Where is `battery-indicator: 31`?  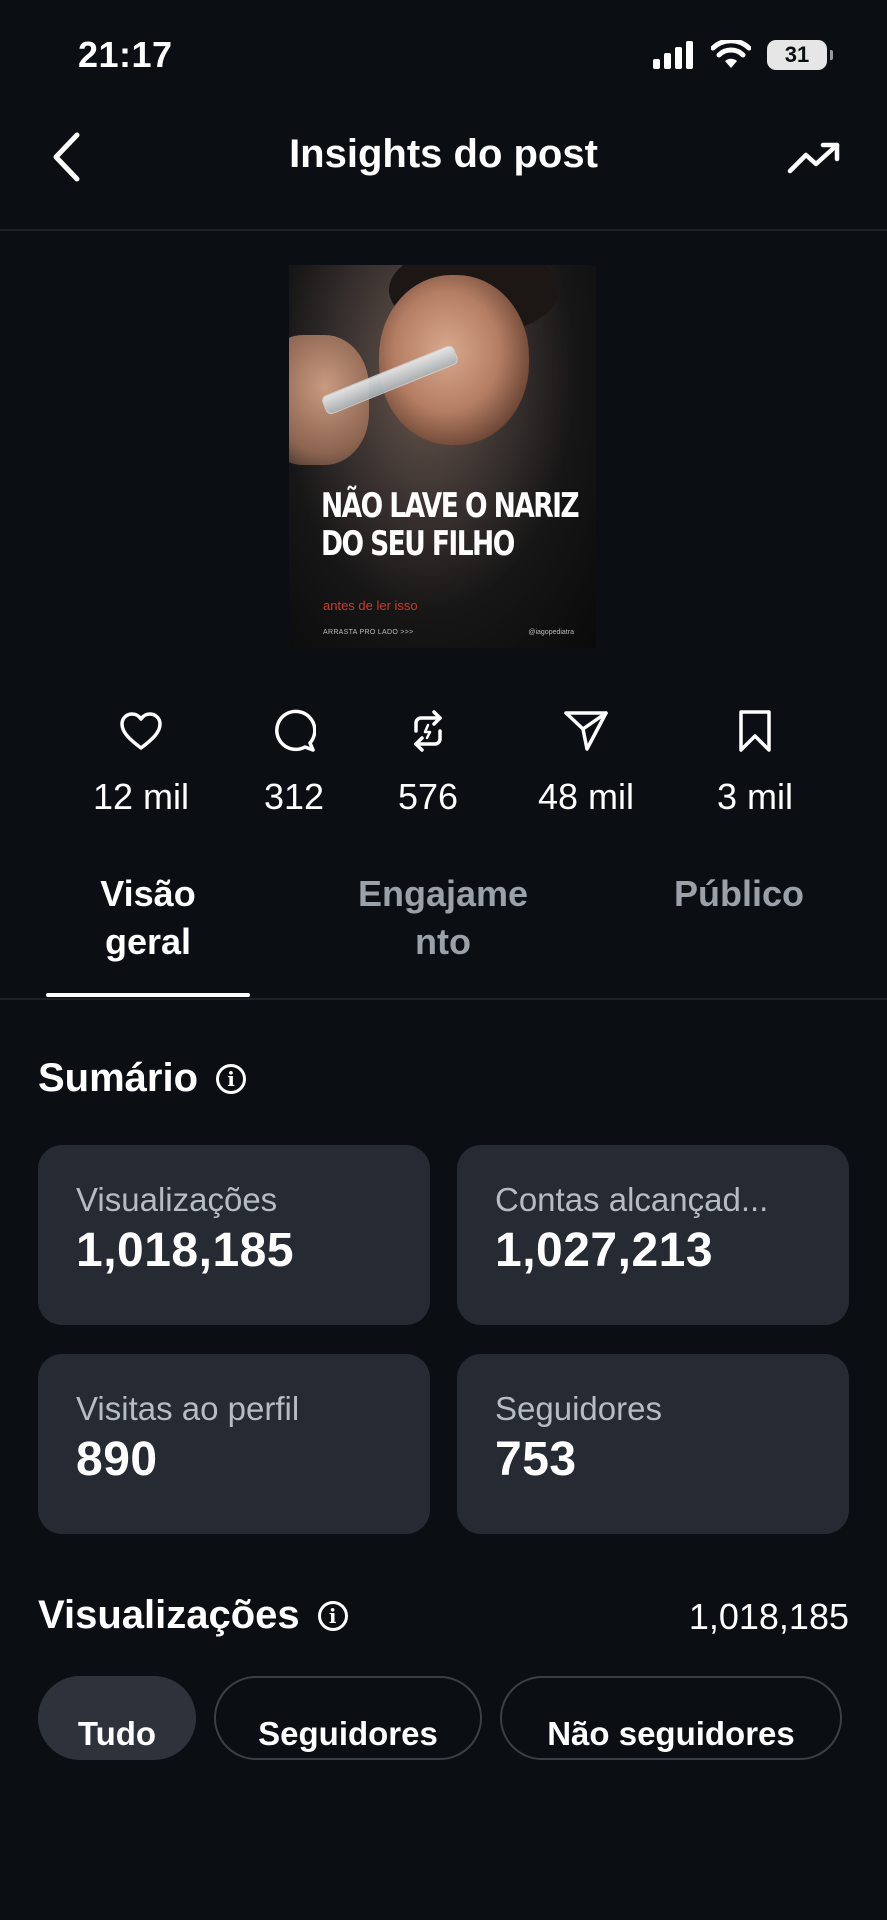
battery-indicator: 31 is located at coordinates (800, 55).